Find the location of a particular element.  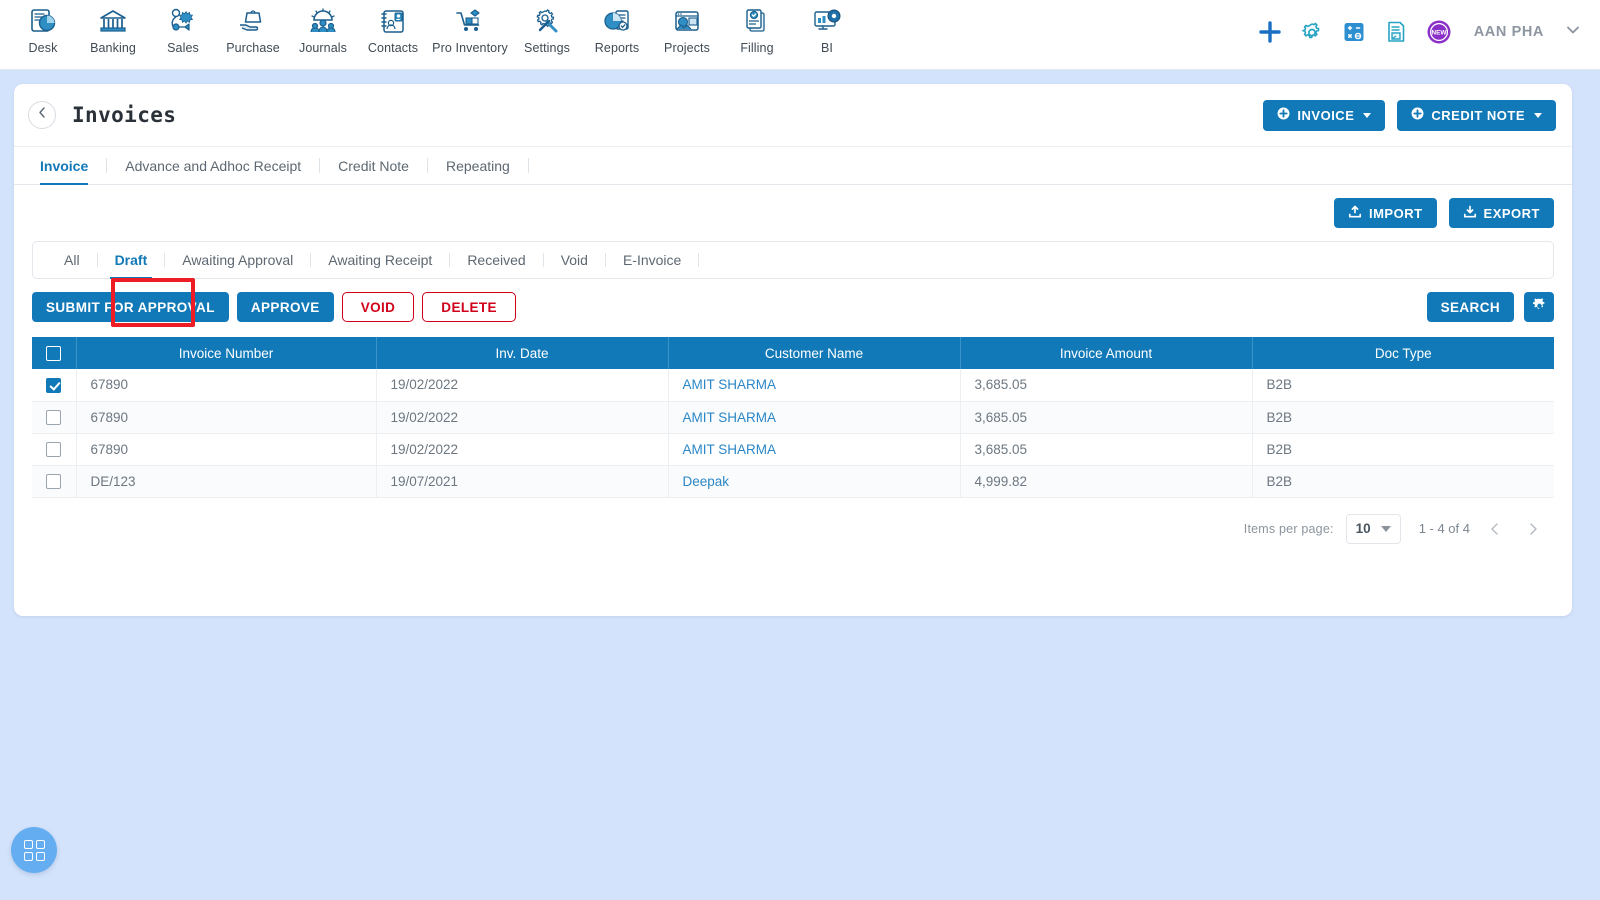

nav-item-pro-inventory: Pro Inventory is located at coordinates (470, 27).